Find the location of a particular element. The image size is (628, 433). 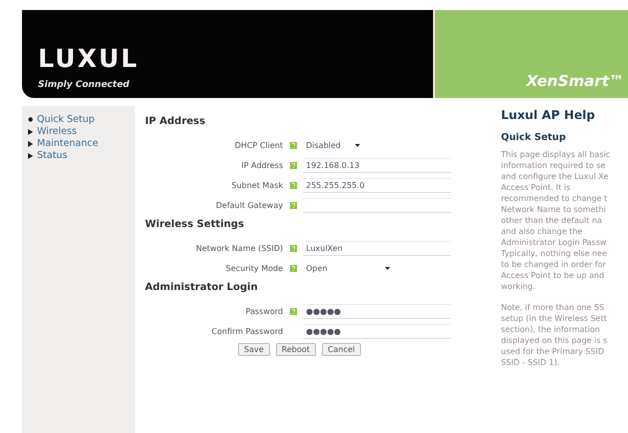

sidebar-link: Status is located at coordinates (81, 155).